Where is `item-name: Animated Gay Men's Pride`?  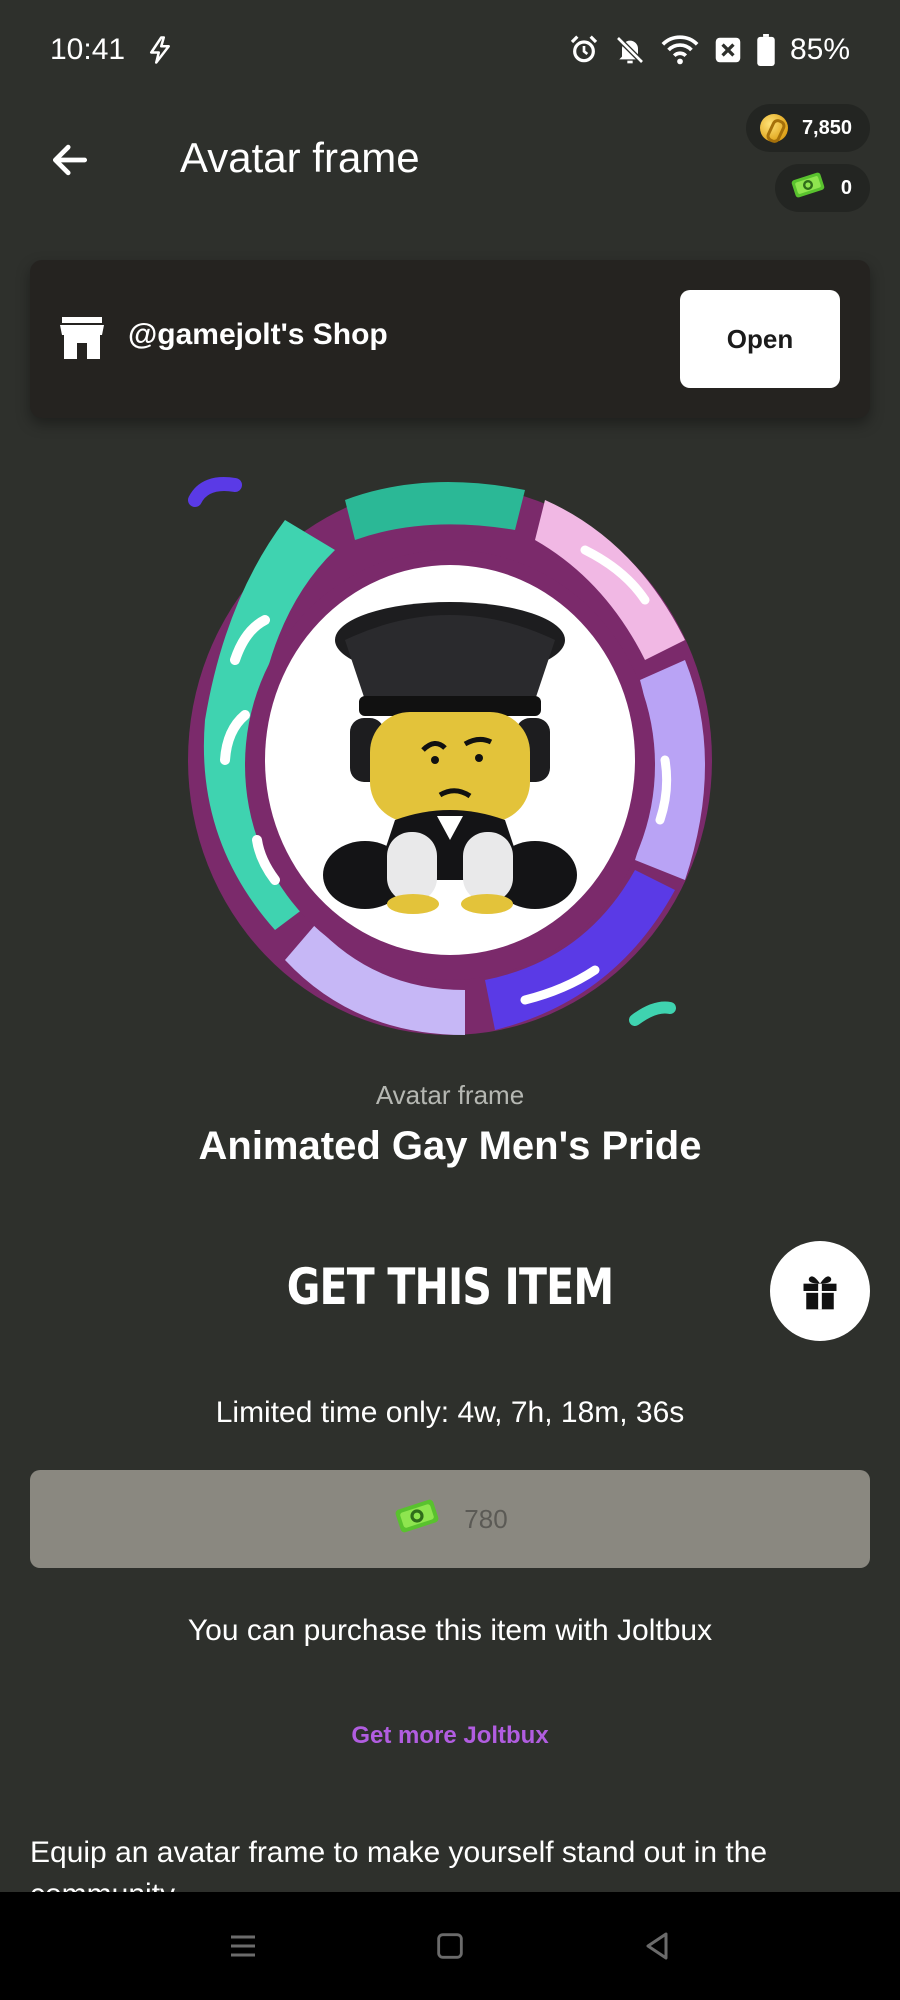
item-name: Animated Gay Men's Pride is located at coordinates (450, 1146).